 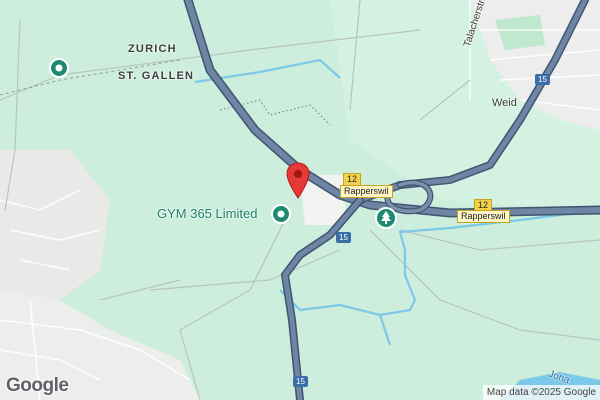 I want to click on route-15-shield-top: 15, so click(x=542, y=79).